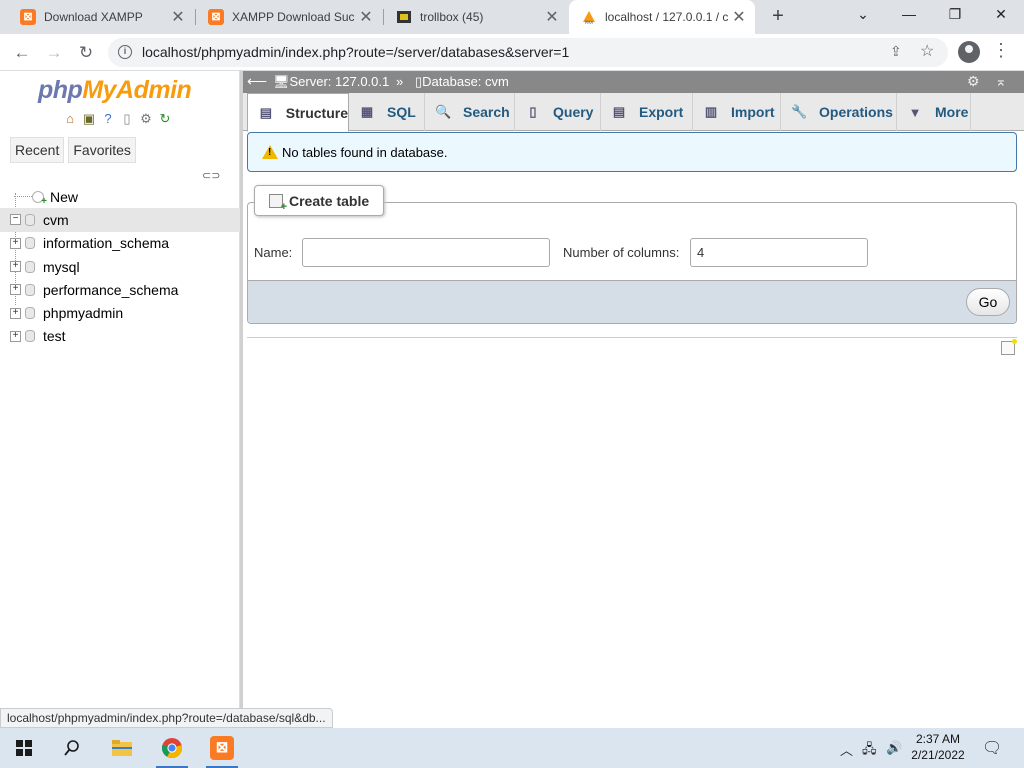  Describe the element at coordinates (89, 119) in the screenshot. I see `logout-icon: ▣` at that location.